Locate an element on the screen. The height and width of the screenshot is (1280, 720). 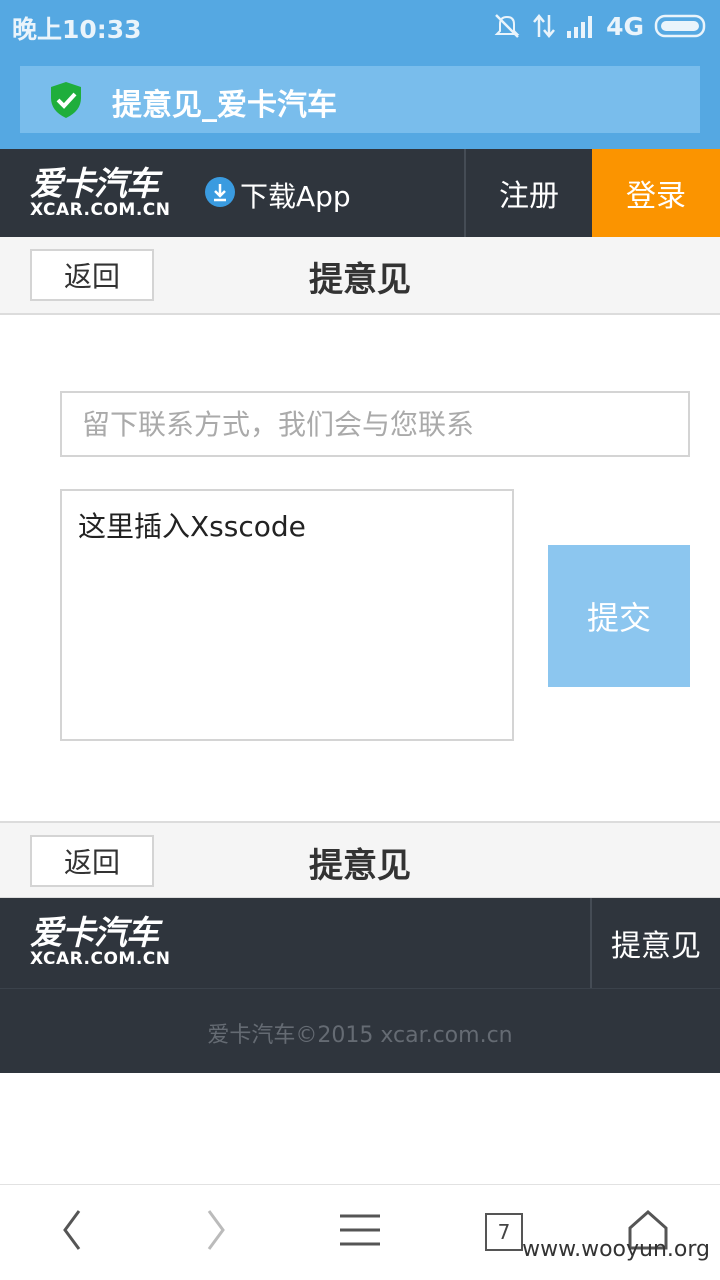
footer-logo-text-en: XCAR.COM.CN is located at coordinates (100, 959).